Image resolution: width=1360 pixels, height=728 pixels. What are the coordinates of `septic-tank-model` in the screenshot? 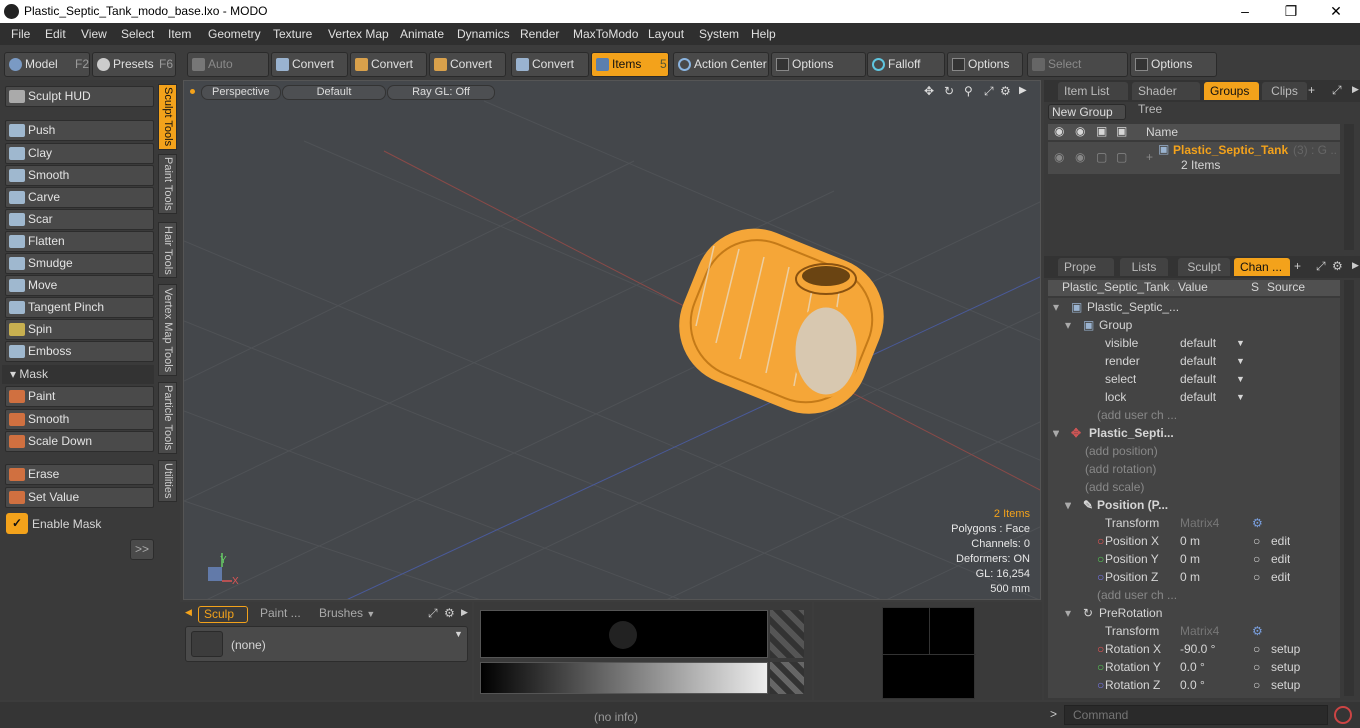 It's located at (781, 320).